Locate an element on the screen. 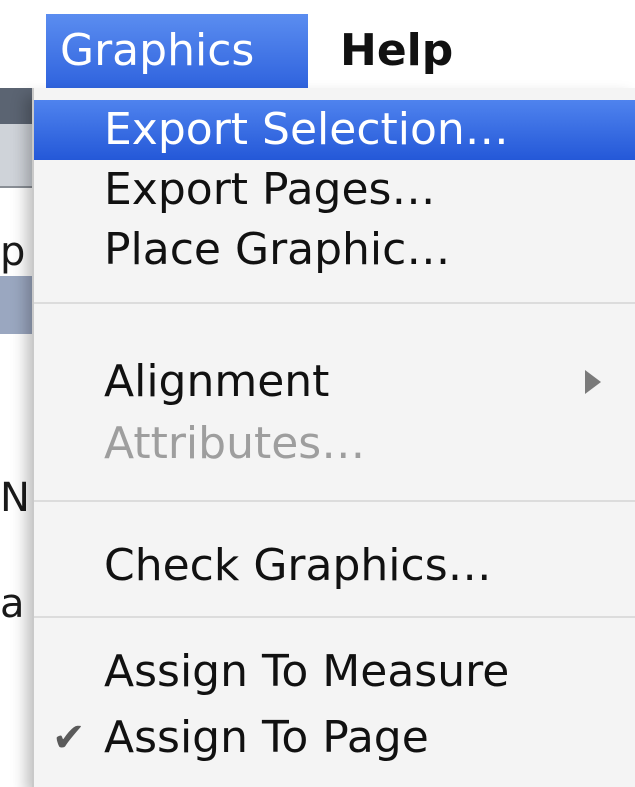 The width and height of the screenshot is (635, 787). menu-item-assign-to-measure: Assign To Measure is located at coordinates (334, 672).